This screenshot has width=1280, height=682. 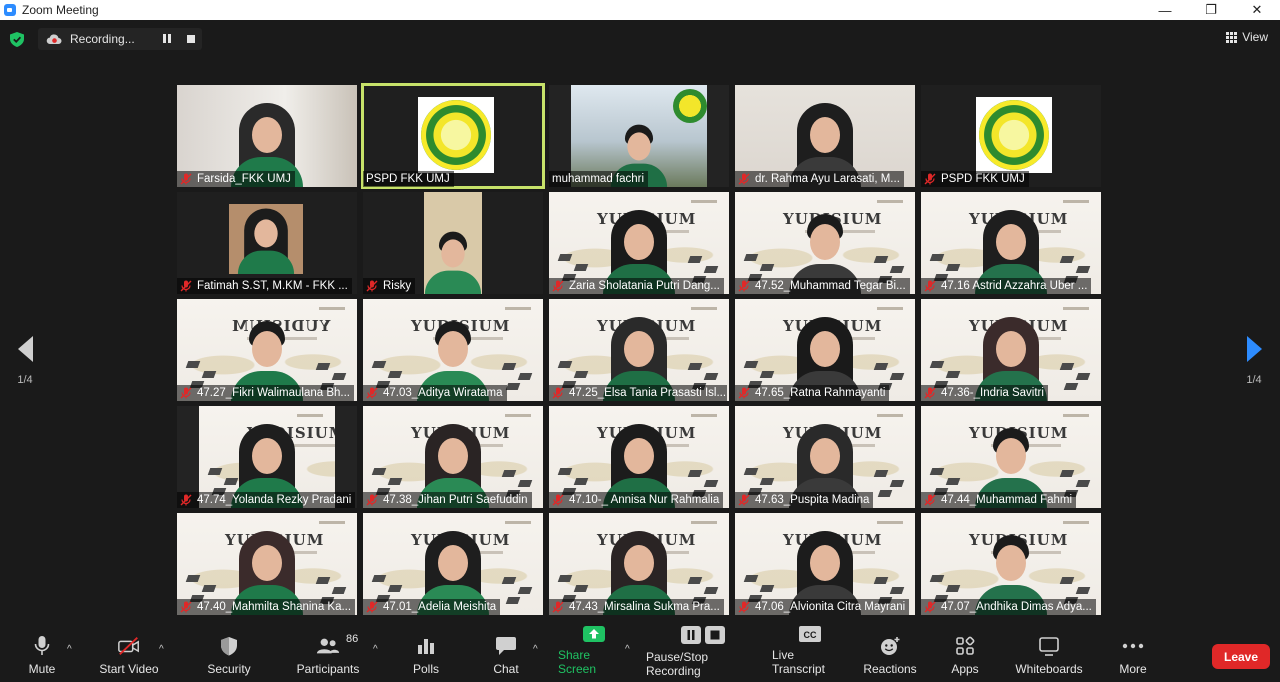 What do you see at coordinates (810, 635) in the screenshot?
I see `cc-glyph: CC` at bounding box center [810, 635].